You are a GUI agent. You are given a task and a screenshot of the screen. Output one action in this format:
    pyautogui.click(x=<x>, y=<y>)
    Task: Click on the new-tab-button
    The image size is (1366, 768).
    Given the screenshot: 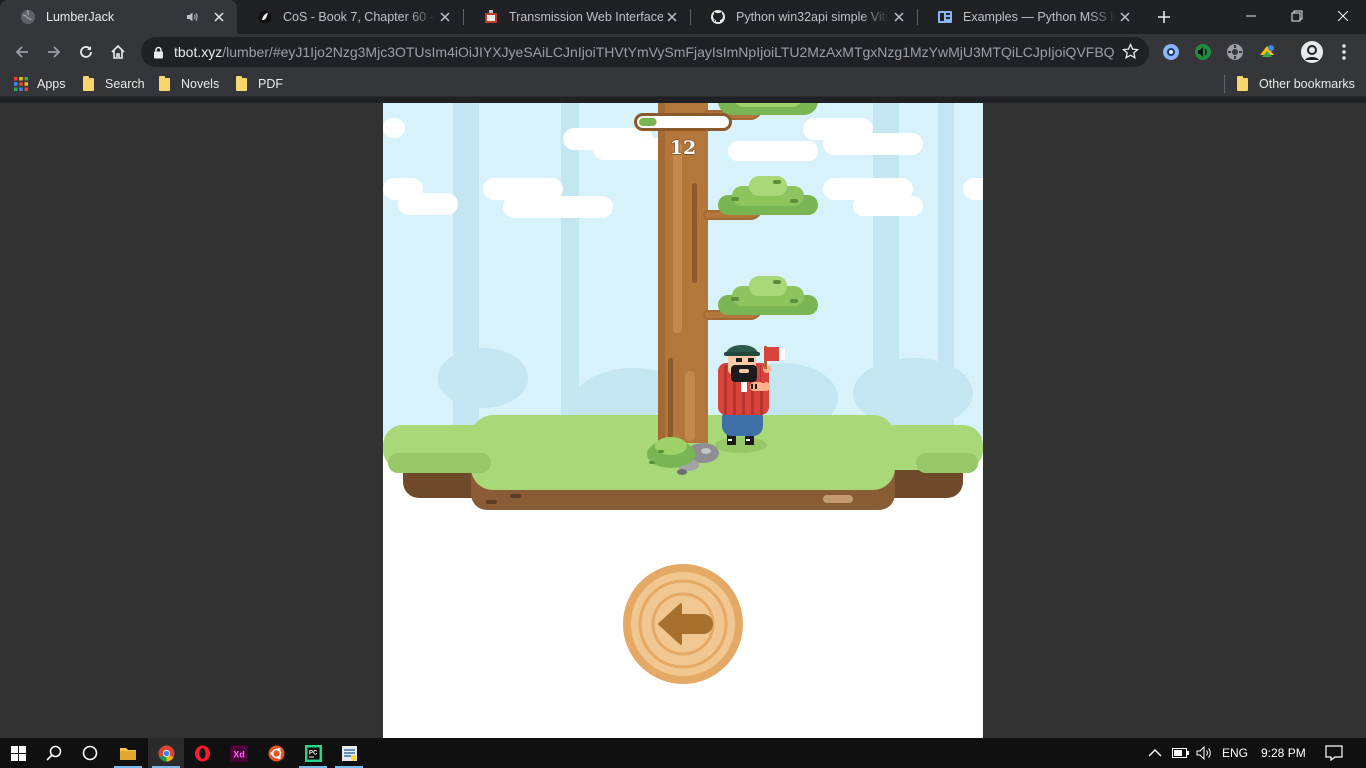 What is the action you would take?
    pyautogui.click(x=1164, y=17)
    